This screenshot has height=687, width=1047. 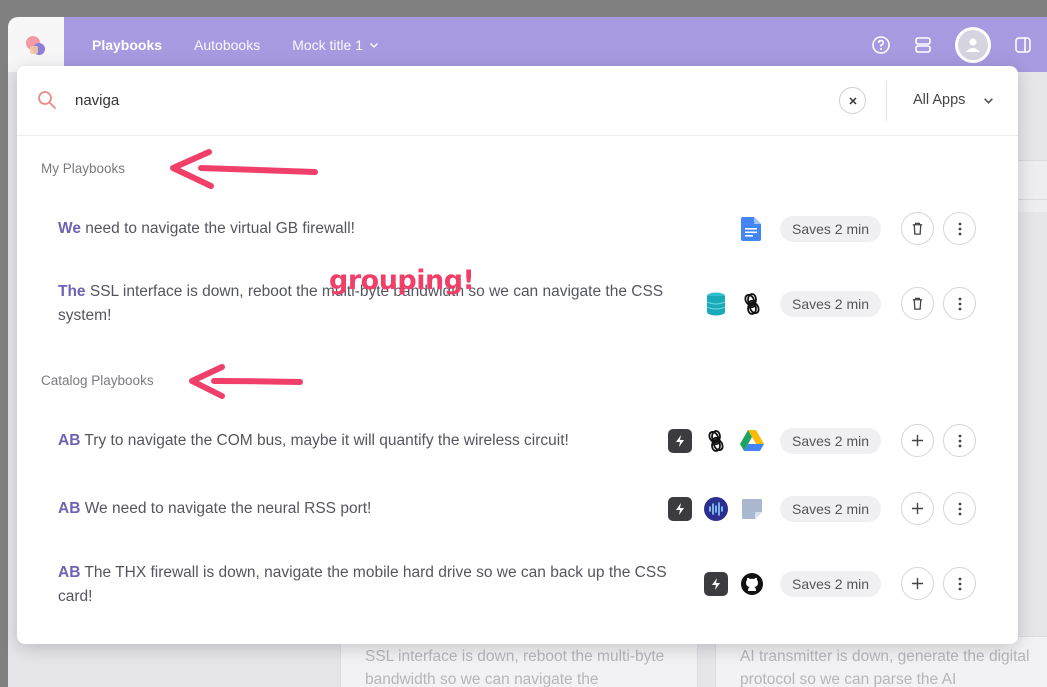 What do you see at coordinates (923, 45) in the screenshot?
I see `server-stack-icon` at bounding box center [923, 45].